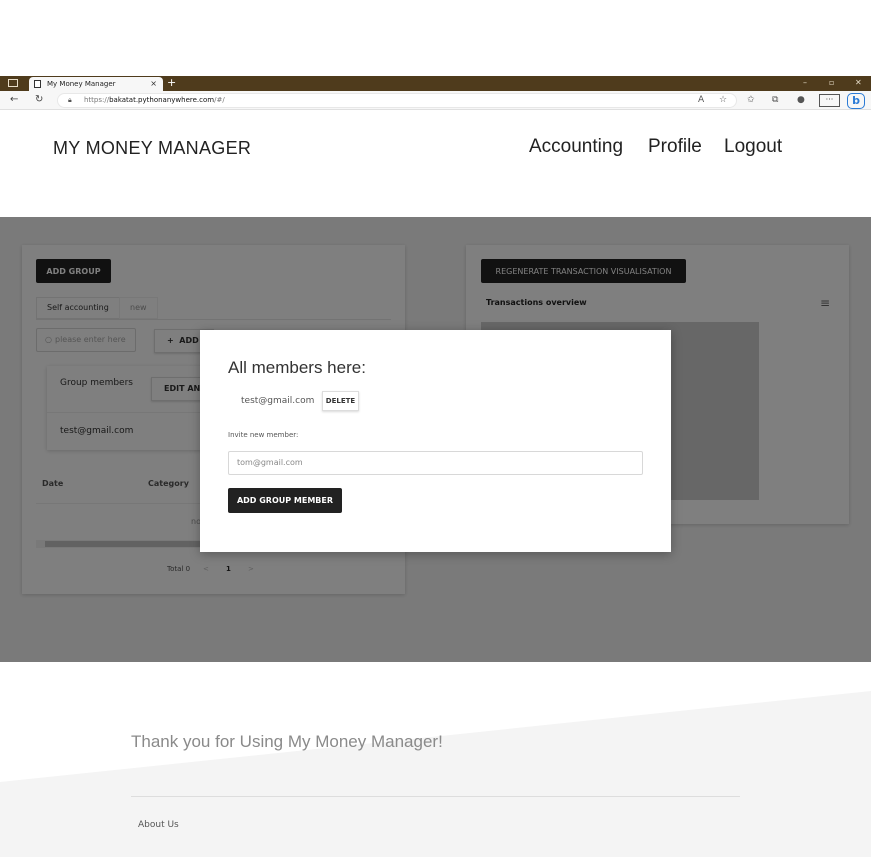 The height and width of the screenshot is (857, 871). I want to click on url-field: 🔒︎ https://bakatat.pythonanywhere.com/#/, so click(397, 100).